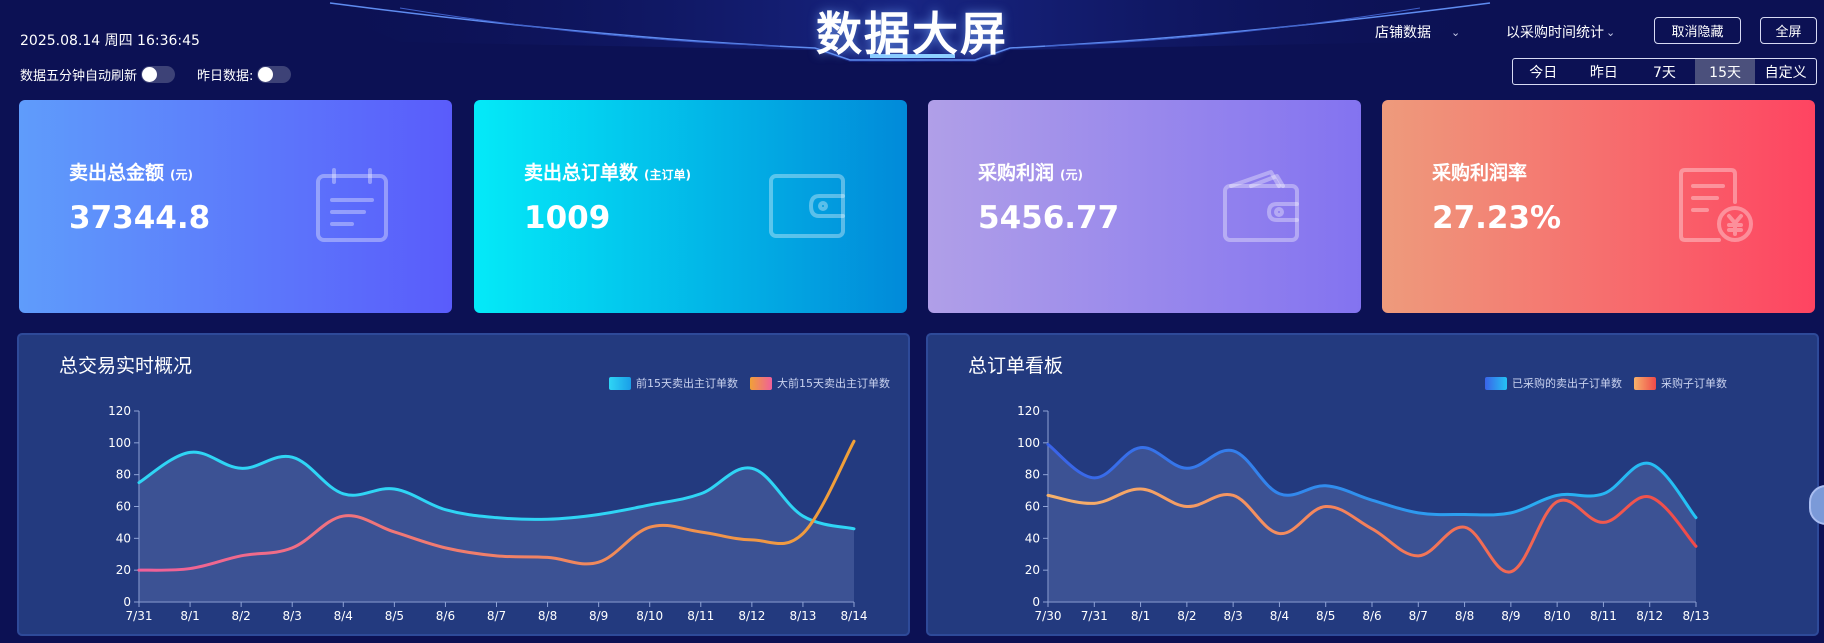 This screenshot has width=1824, height=643. I want to click on wallet-icon, so click(807, 206).